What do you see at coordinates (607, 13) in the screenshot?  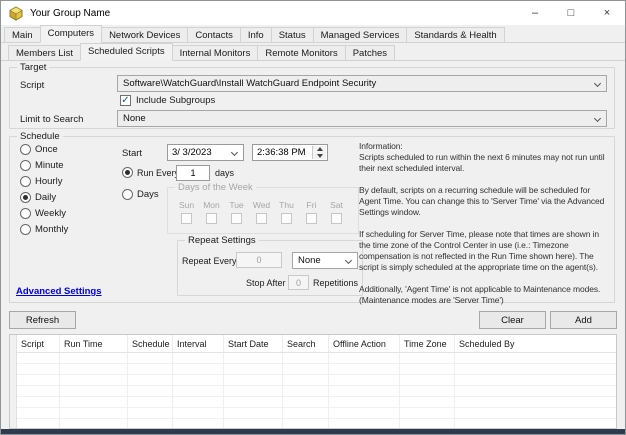 I see `close-button: ×` at bounding box center [607, 13].